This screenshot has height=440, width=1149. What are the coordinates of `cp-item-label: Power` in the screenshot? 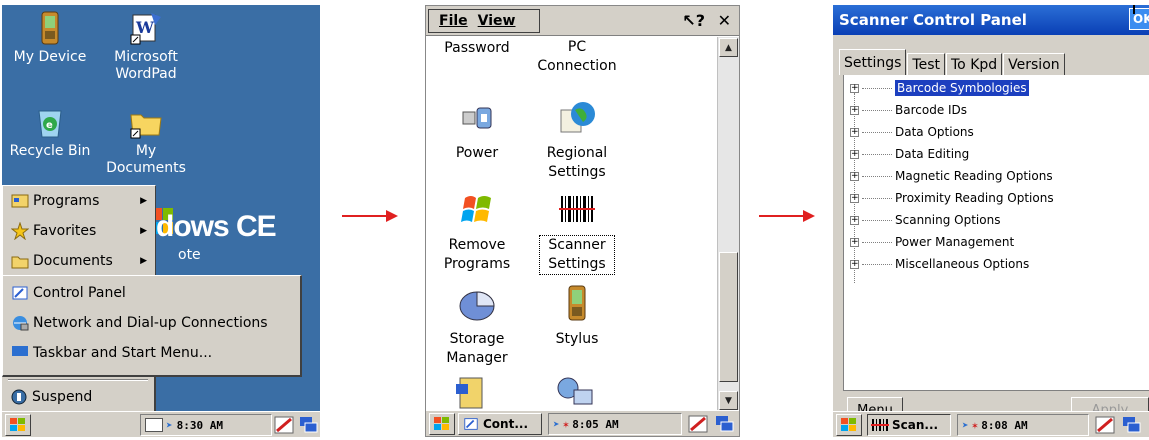 It's located at (477, 153).